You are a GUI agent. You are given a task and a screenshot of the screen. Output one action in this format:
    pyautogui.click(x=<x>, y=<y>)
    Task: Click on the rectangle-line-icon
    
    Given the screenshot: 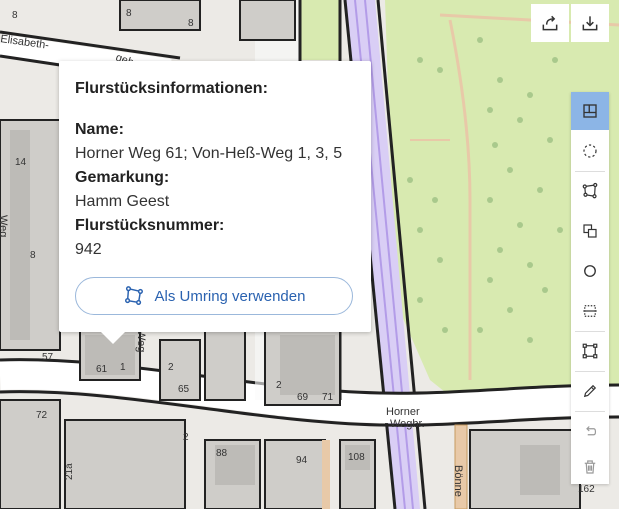 What is the action you would take?
    pyautogui.click(x=590, y=311)
    